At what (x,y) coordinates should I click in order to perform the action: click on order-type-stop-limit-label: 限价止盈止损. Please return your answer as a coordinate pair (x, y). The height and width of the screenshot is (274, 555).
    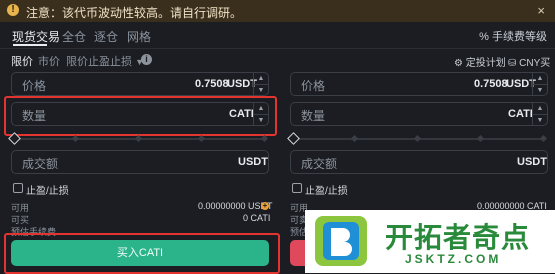
    Looking at the image, I should click on (99, 62).